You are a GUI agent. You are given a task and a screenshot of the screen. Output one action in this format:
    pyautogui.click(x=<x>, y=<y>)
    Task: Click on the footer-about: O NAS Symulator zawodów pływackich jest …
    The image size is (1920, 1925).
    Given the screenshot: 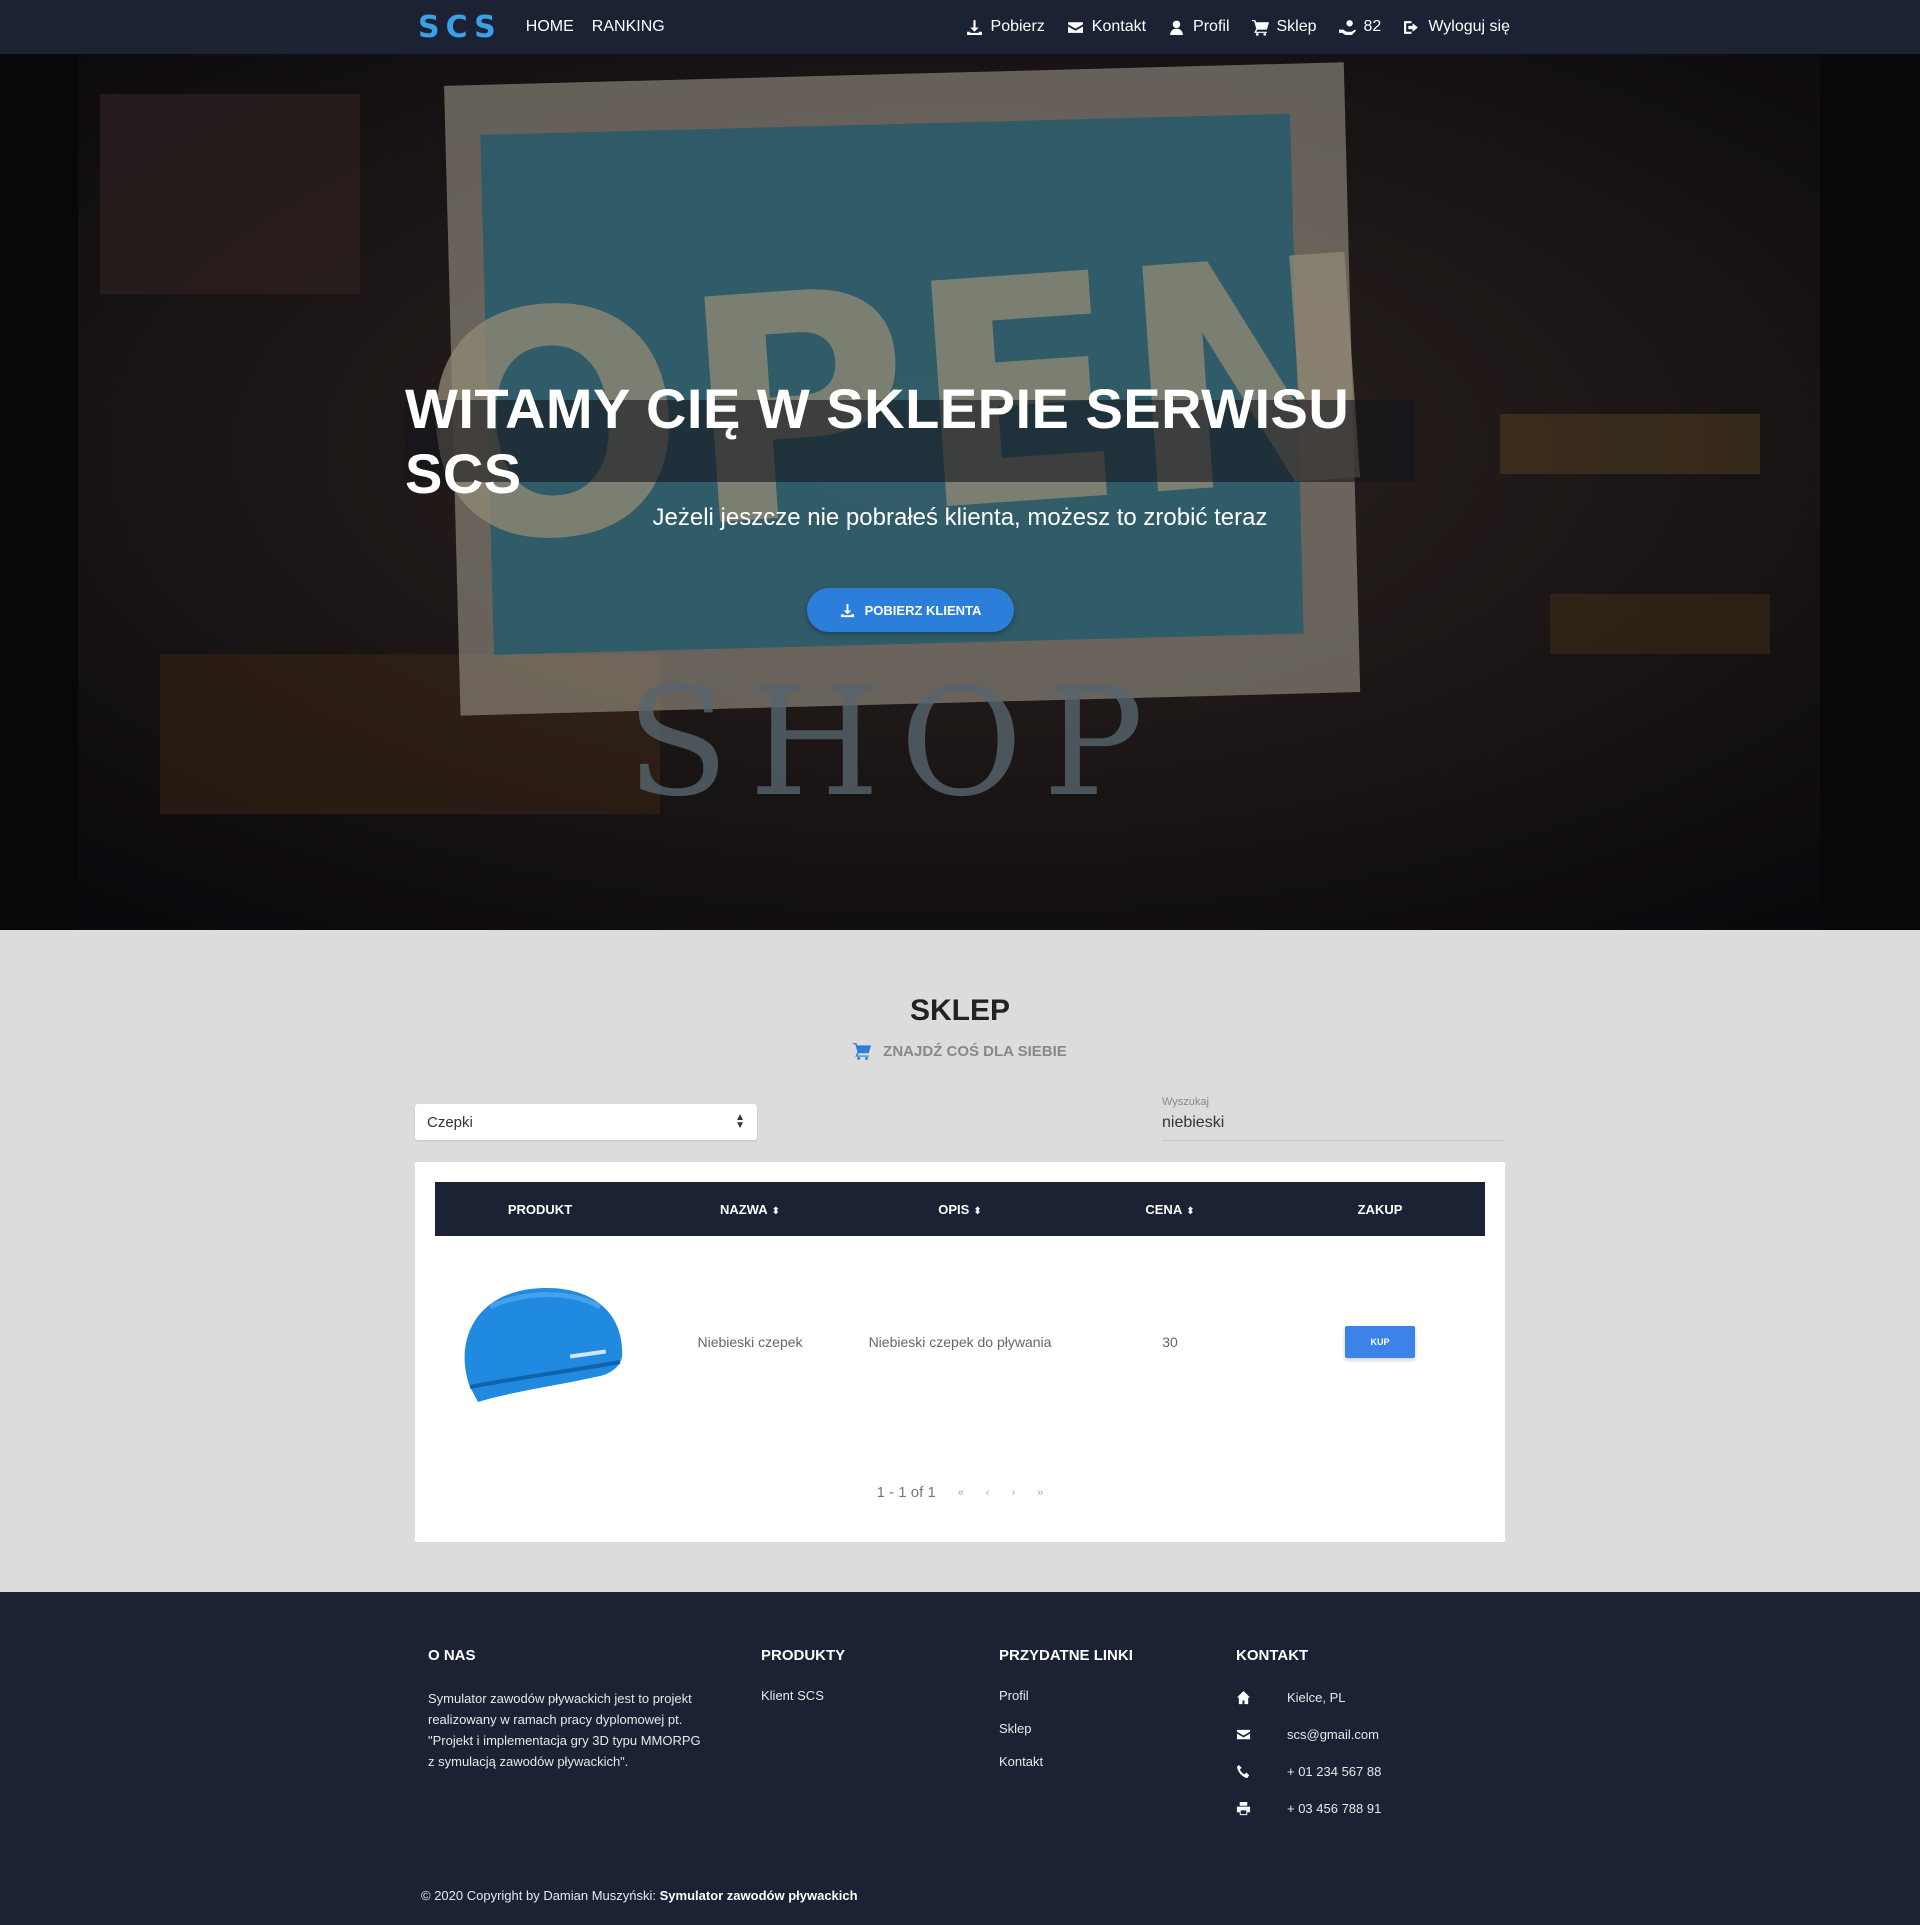 What is the action you would take?
    pyautogui.click(x=568, y=1709)
    